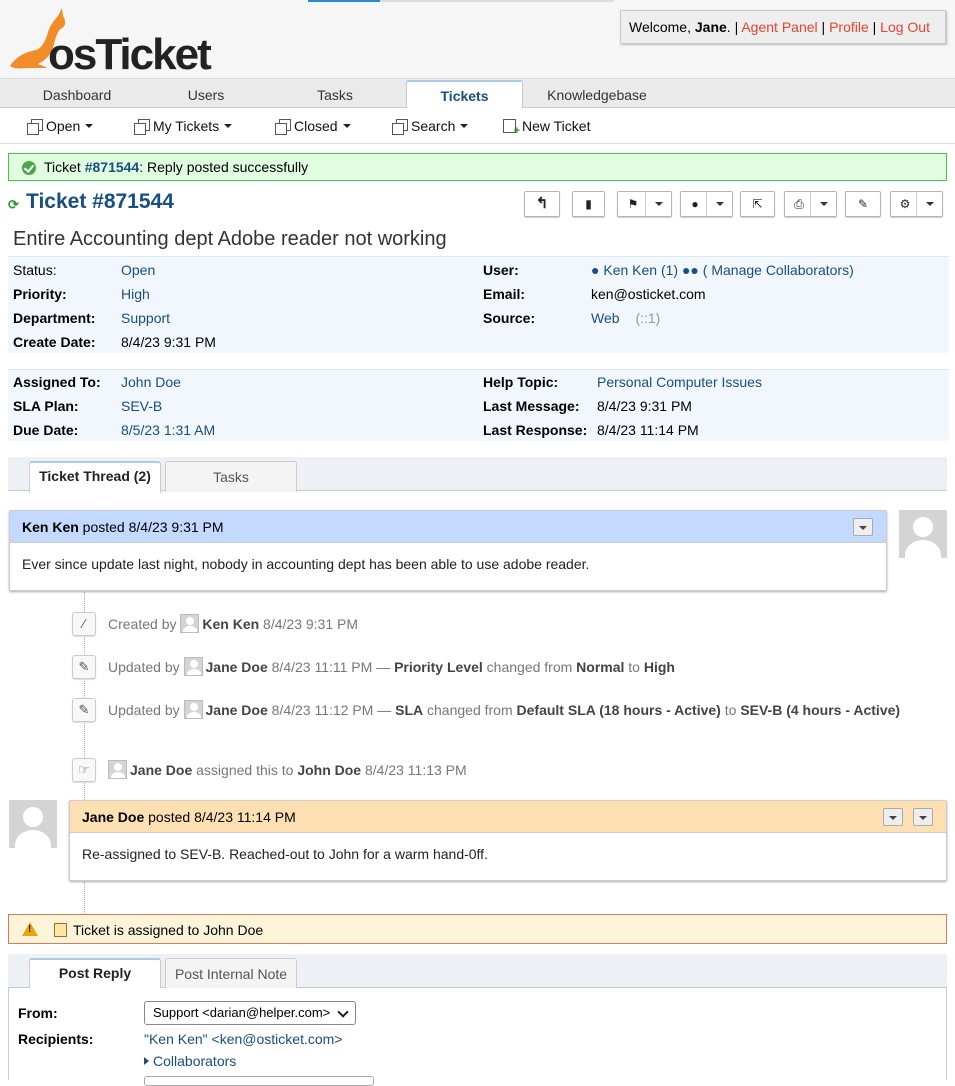 The image size is (955, 1086). Describe the element at coordinates (905, 204) in the screenshot. I see `gear-icon: ⚙` at that location.